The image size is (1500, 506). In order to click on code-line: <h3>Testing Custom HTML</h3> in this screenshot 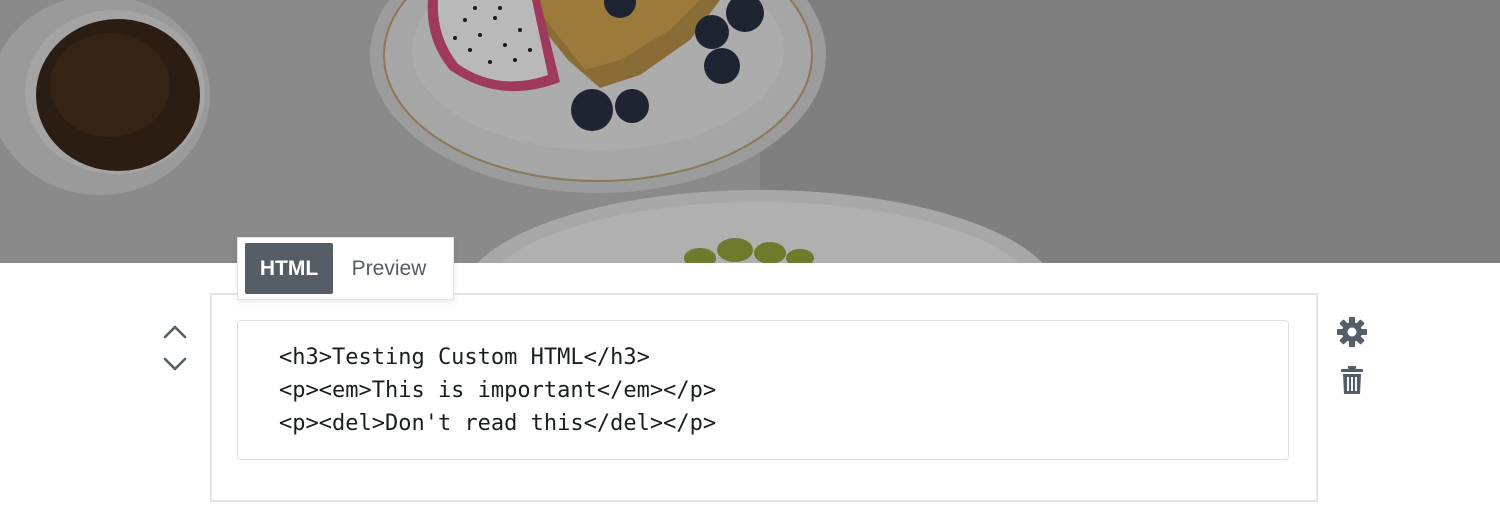, I will do `click(464, 357)`.